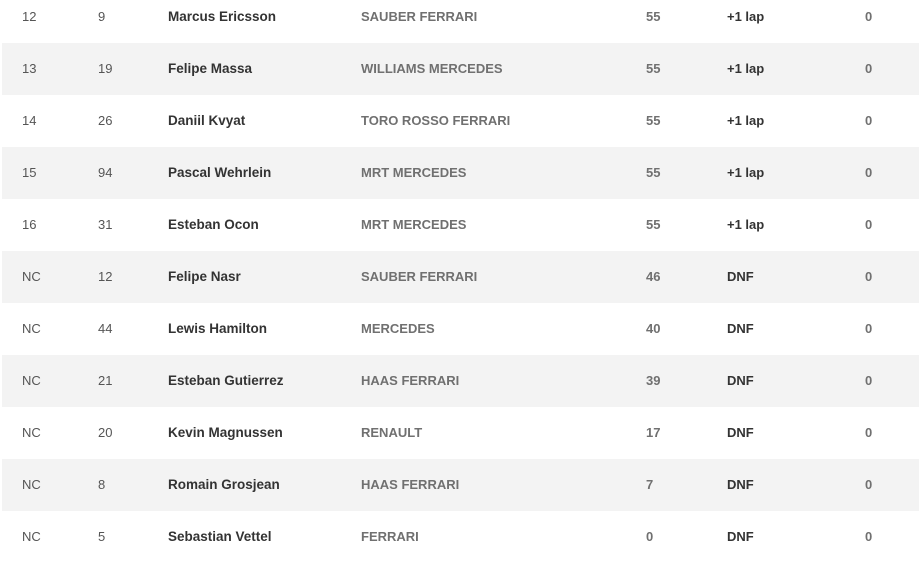  I want to click on team-cell: FERRARI, so click(390, 536).